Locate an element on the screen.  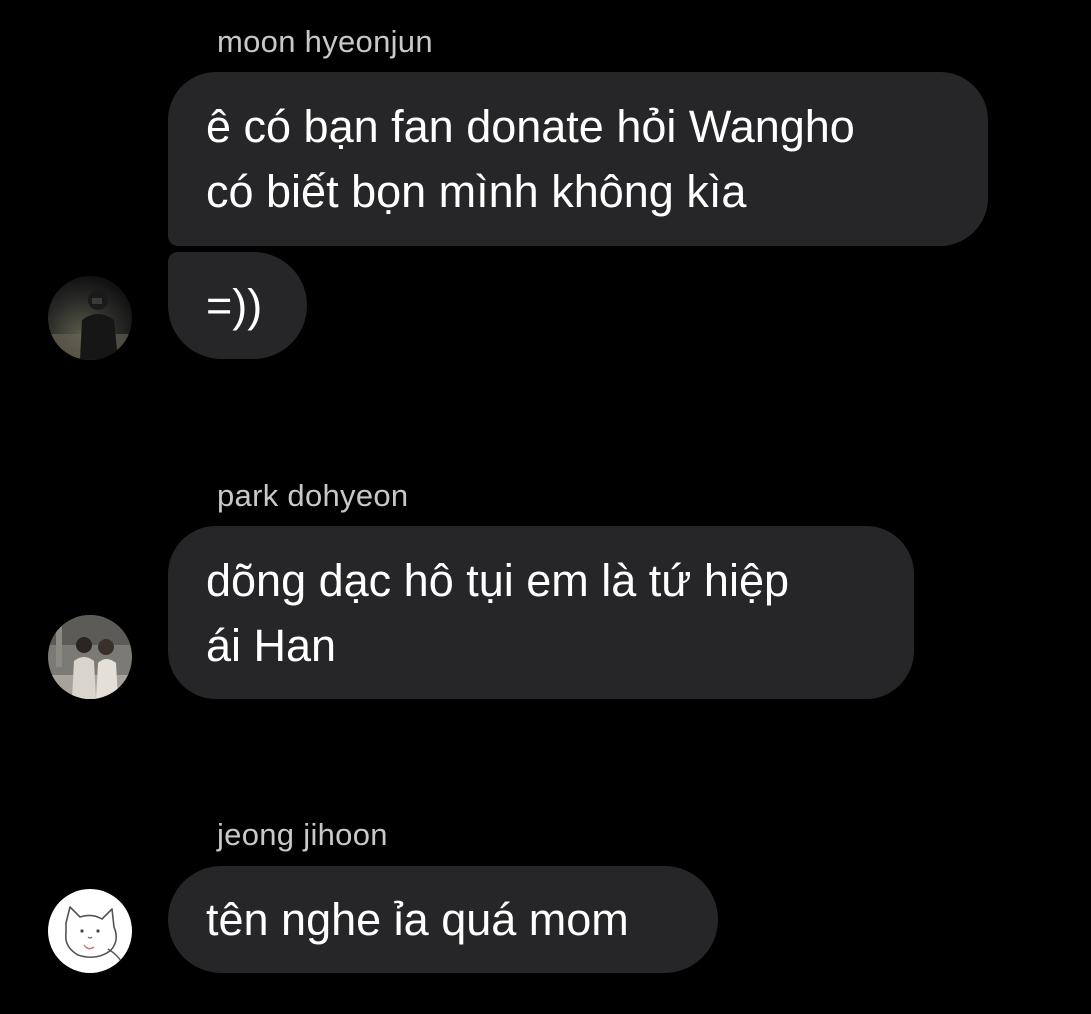
message-line: dõng dạc hô tụi em là tứ hiệp is located at coordinates (498, 580).